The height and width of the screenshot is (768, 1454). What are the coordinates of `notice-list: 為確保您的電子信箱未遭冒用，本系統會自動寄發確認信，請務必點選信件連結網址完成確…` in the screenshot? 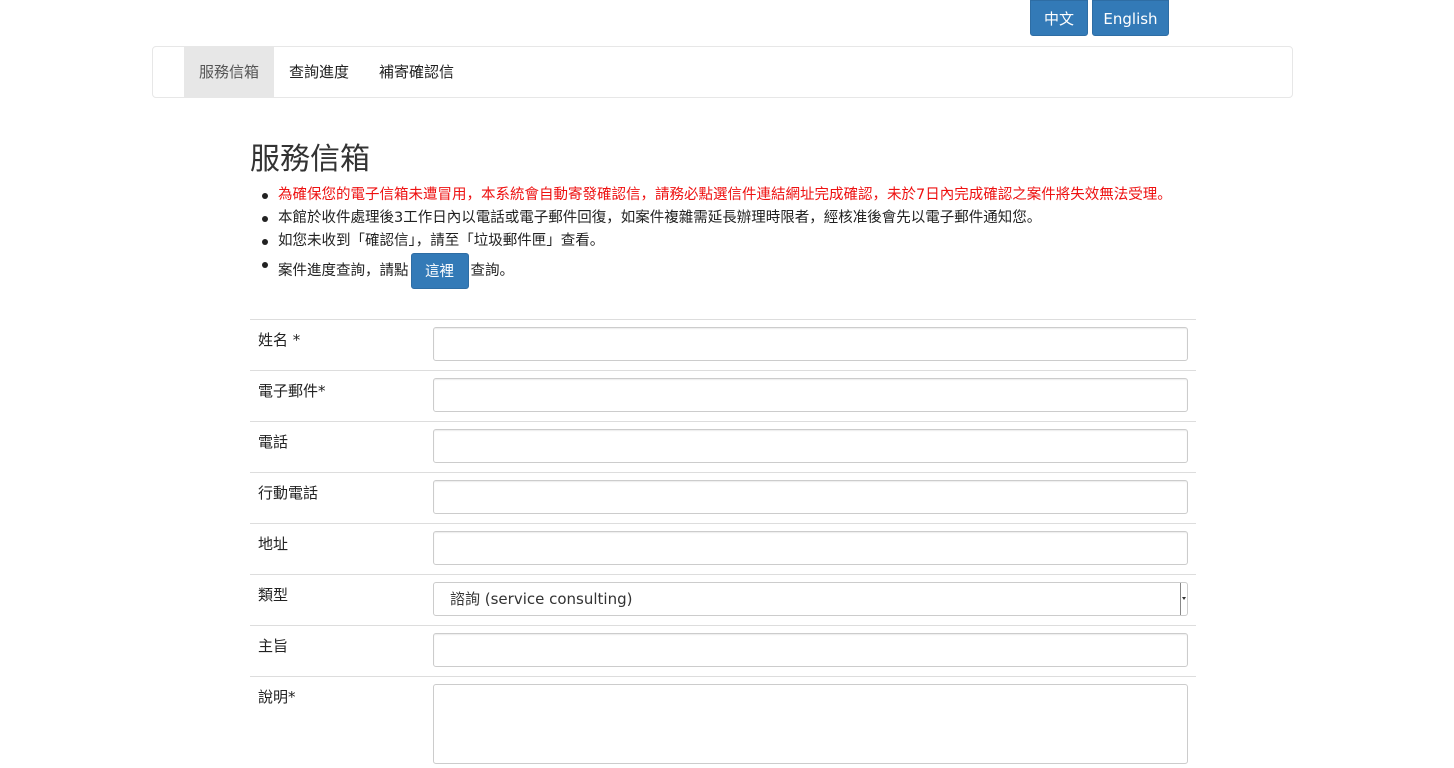 It's located at (723, 236).